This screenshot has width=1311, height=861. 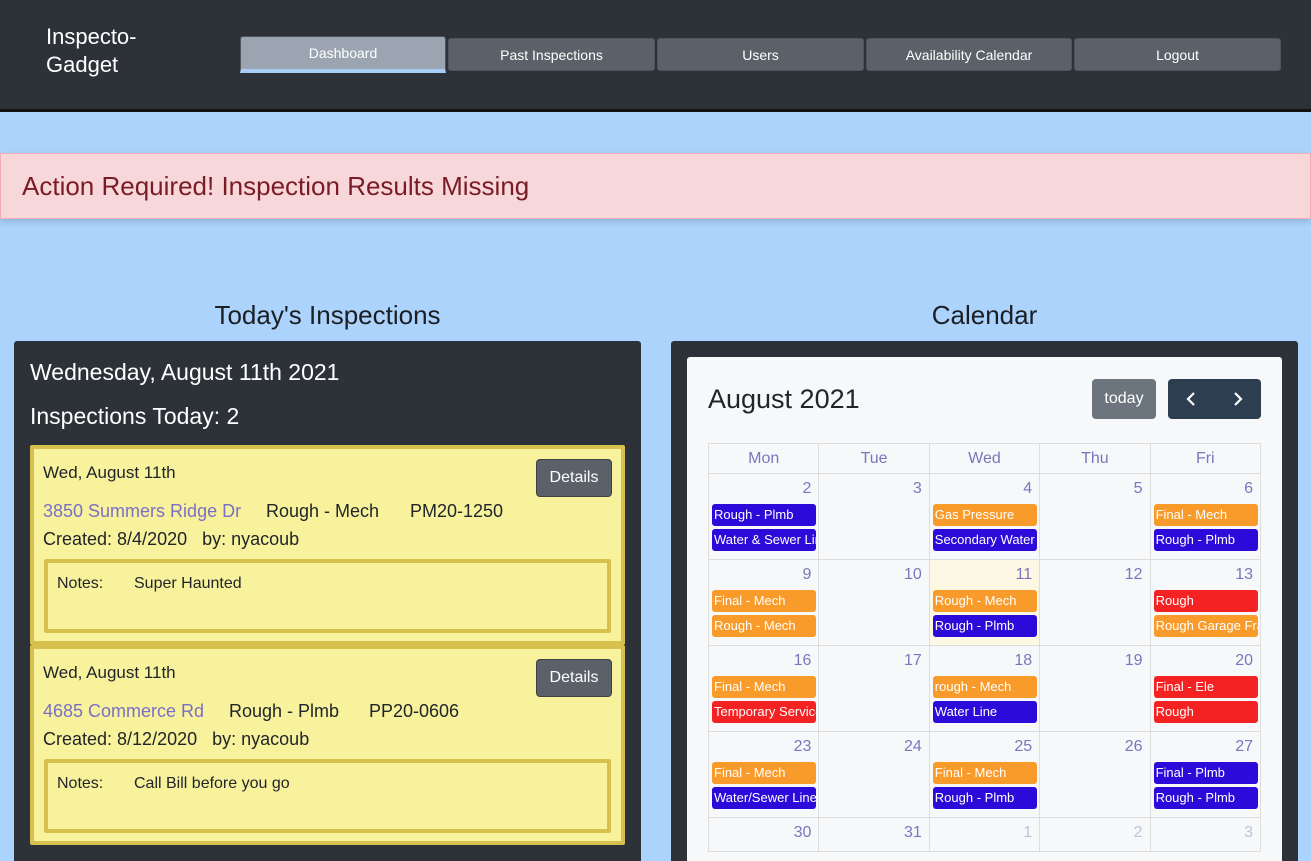 What do you see at coordinates (80, 783) in the screenshot?
I see `notes-label: Notes:` at bounding box center [80, 783].